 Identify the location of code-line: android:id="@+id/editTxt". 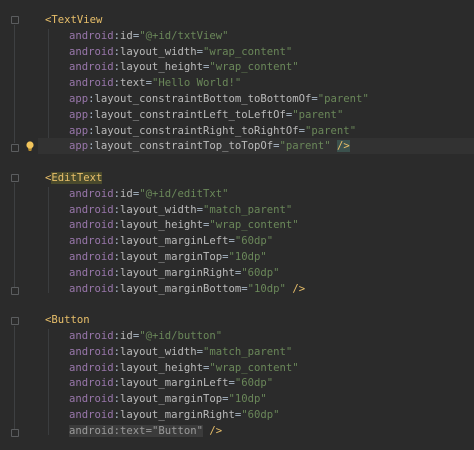
(149, 194).